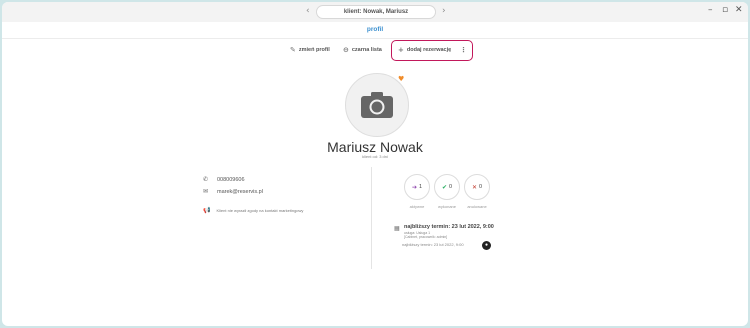  Describe the element at coordinates (450, 187) in the screenshot. I see `stat-completed-count: 0` at that location.